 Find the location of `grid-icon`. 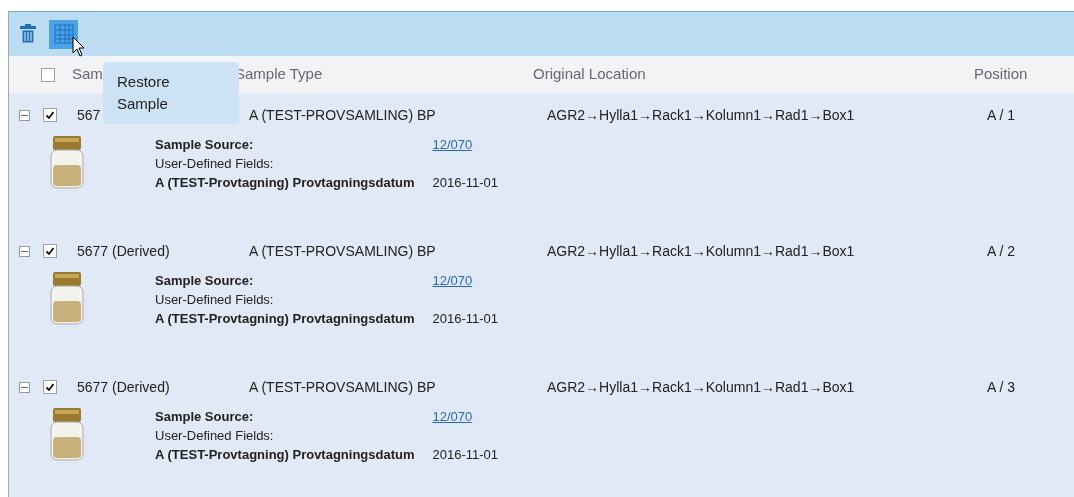

grid-icon is located at coordinates (63, 34).